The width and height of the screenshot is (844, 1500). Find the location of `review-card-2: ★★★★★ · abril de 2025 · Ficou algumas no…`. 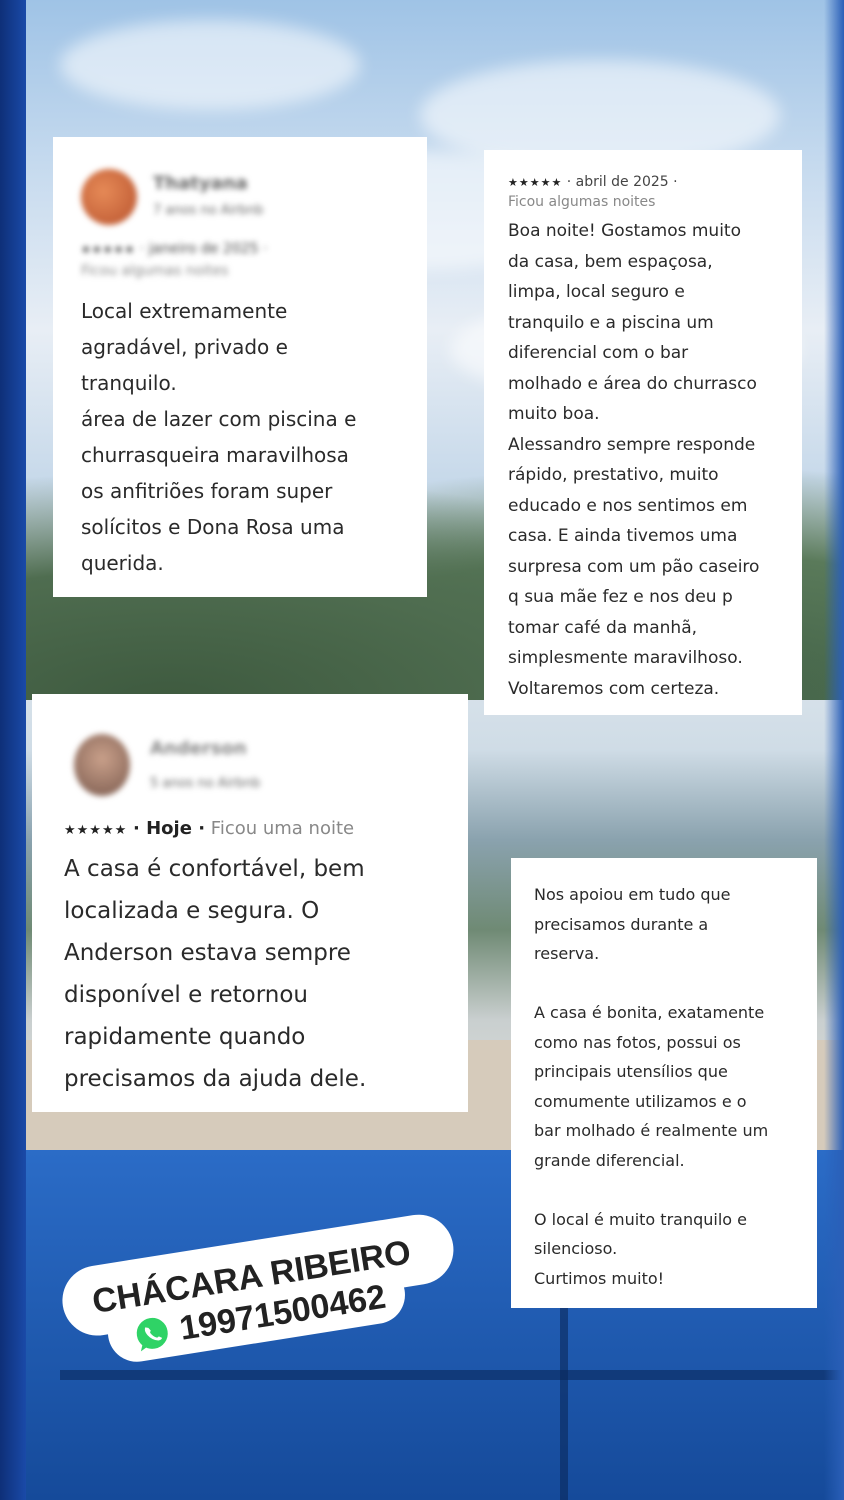

review-card-2: ★★★★★ · abril de 2025 · Ficou algumas no… is located at coordinates (643, 432).